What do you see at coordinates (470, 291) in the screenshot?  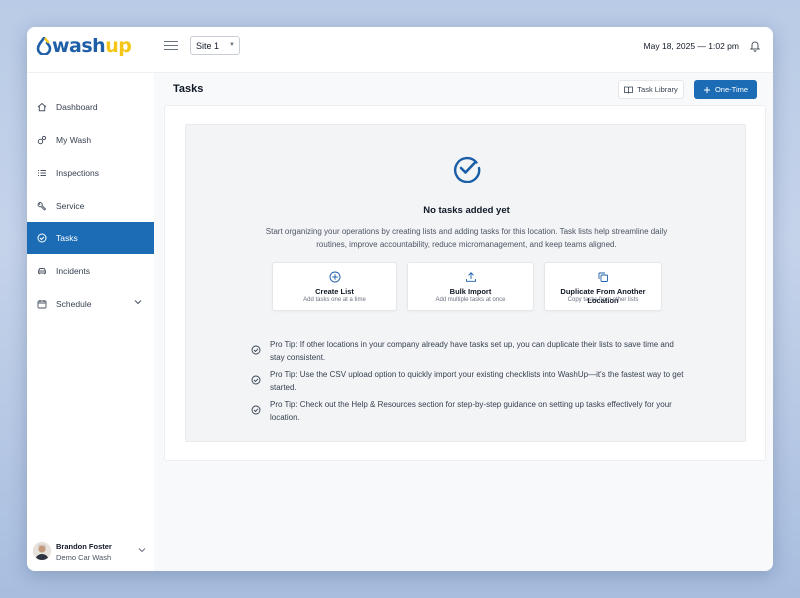 I see `bulk-import-title: Bulk Import` at bounding box center [470, 291].